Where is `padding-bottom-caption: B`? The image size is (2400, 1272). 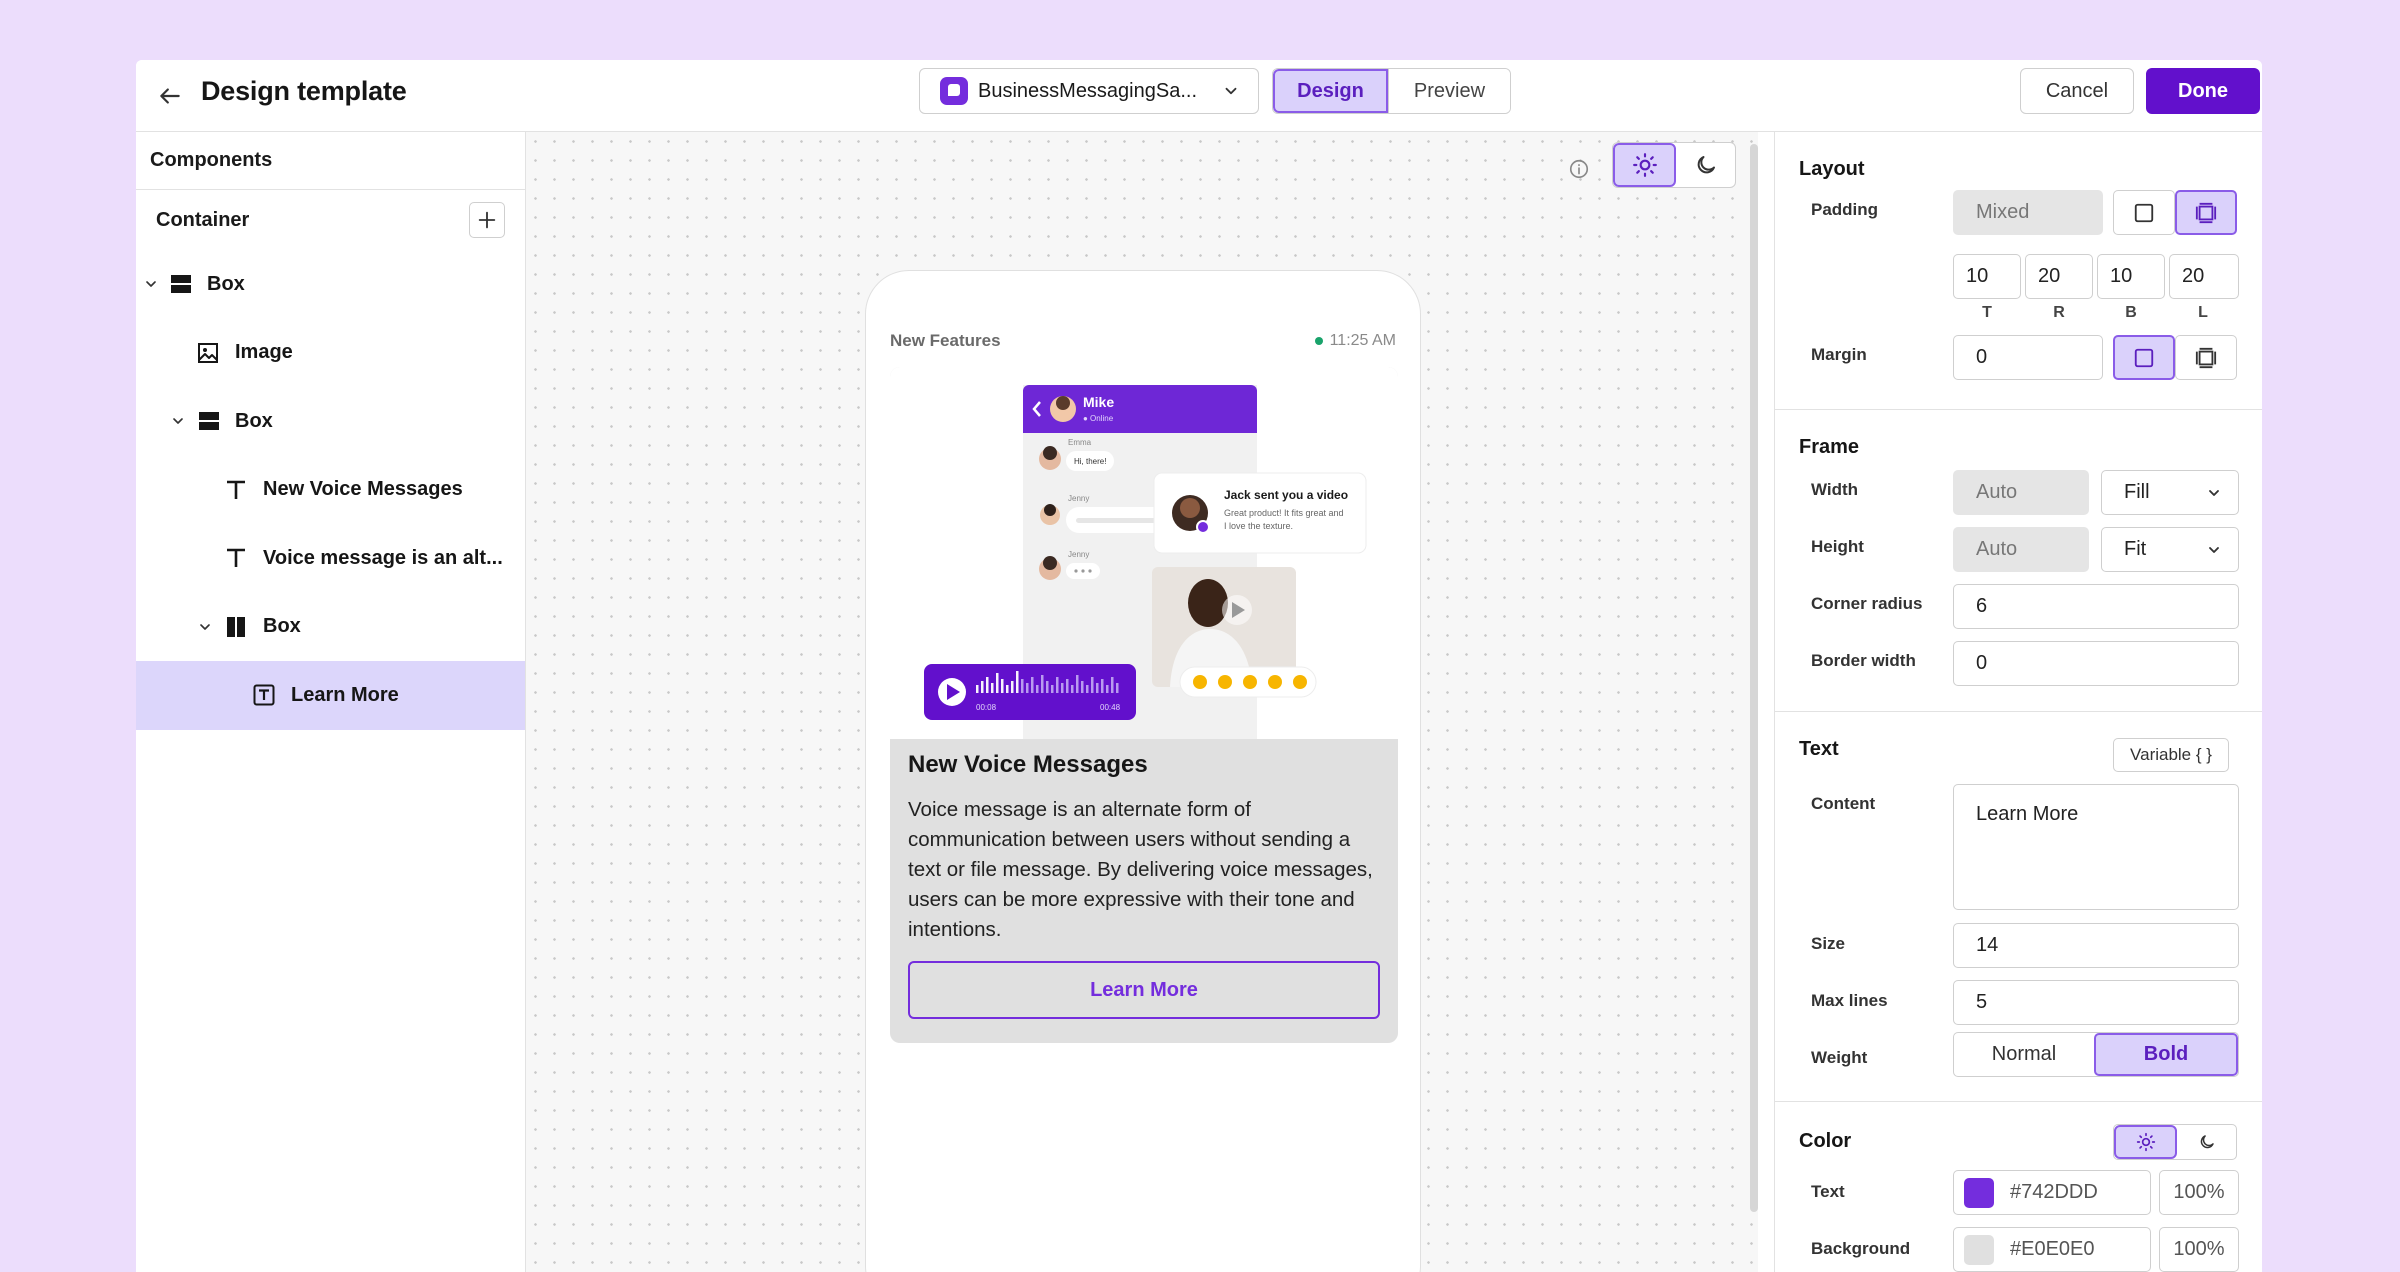
padding-bottom-caption: B is located at coordinates (2131, 312).